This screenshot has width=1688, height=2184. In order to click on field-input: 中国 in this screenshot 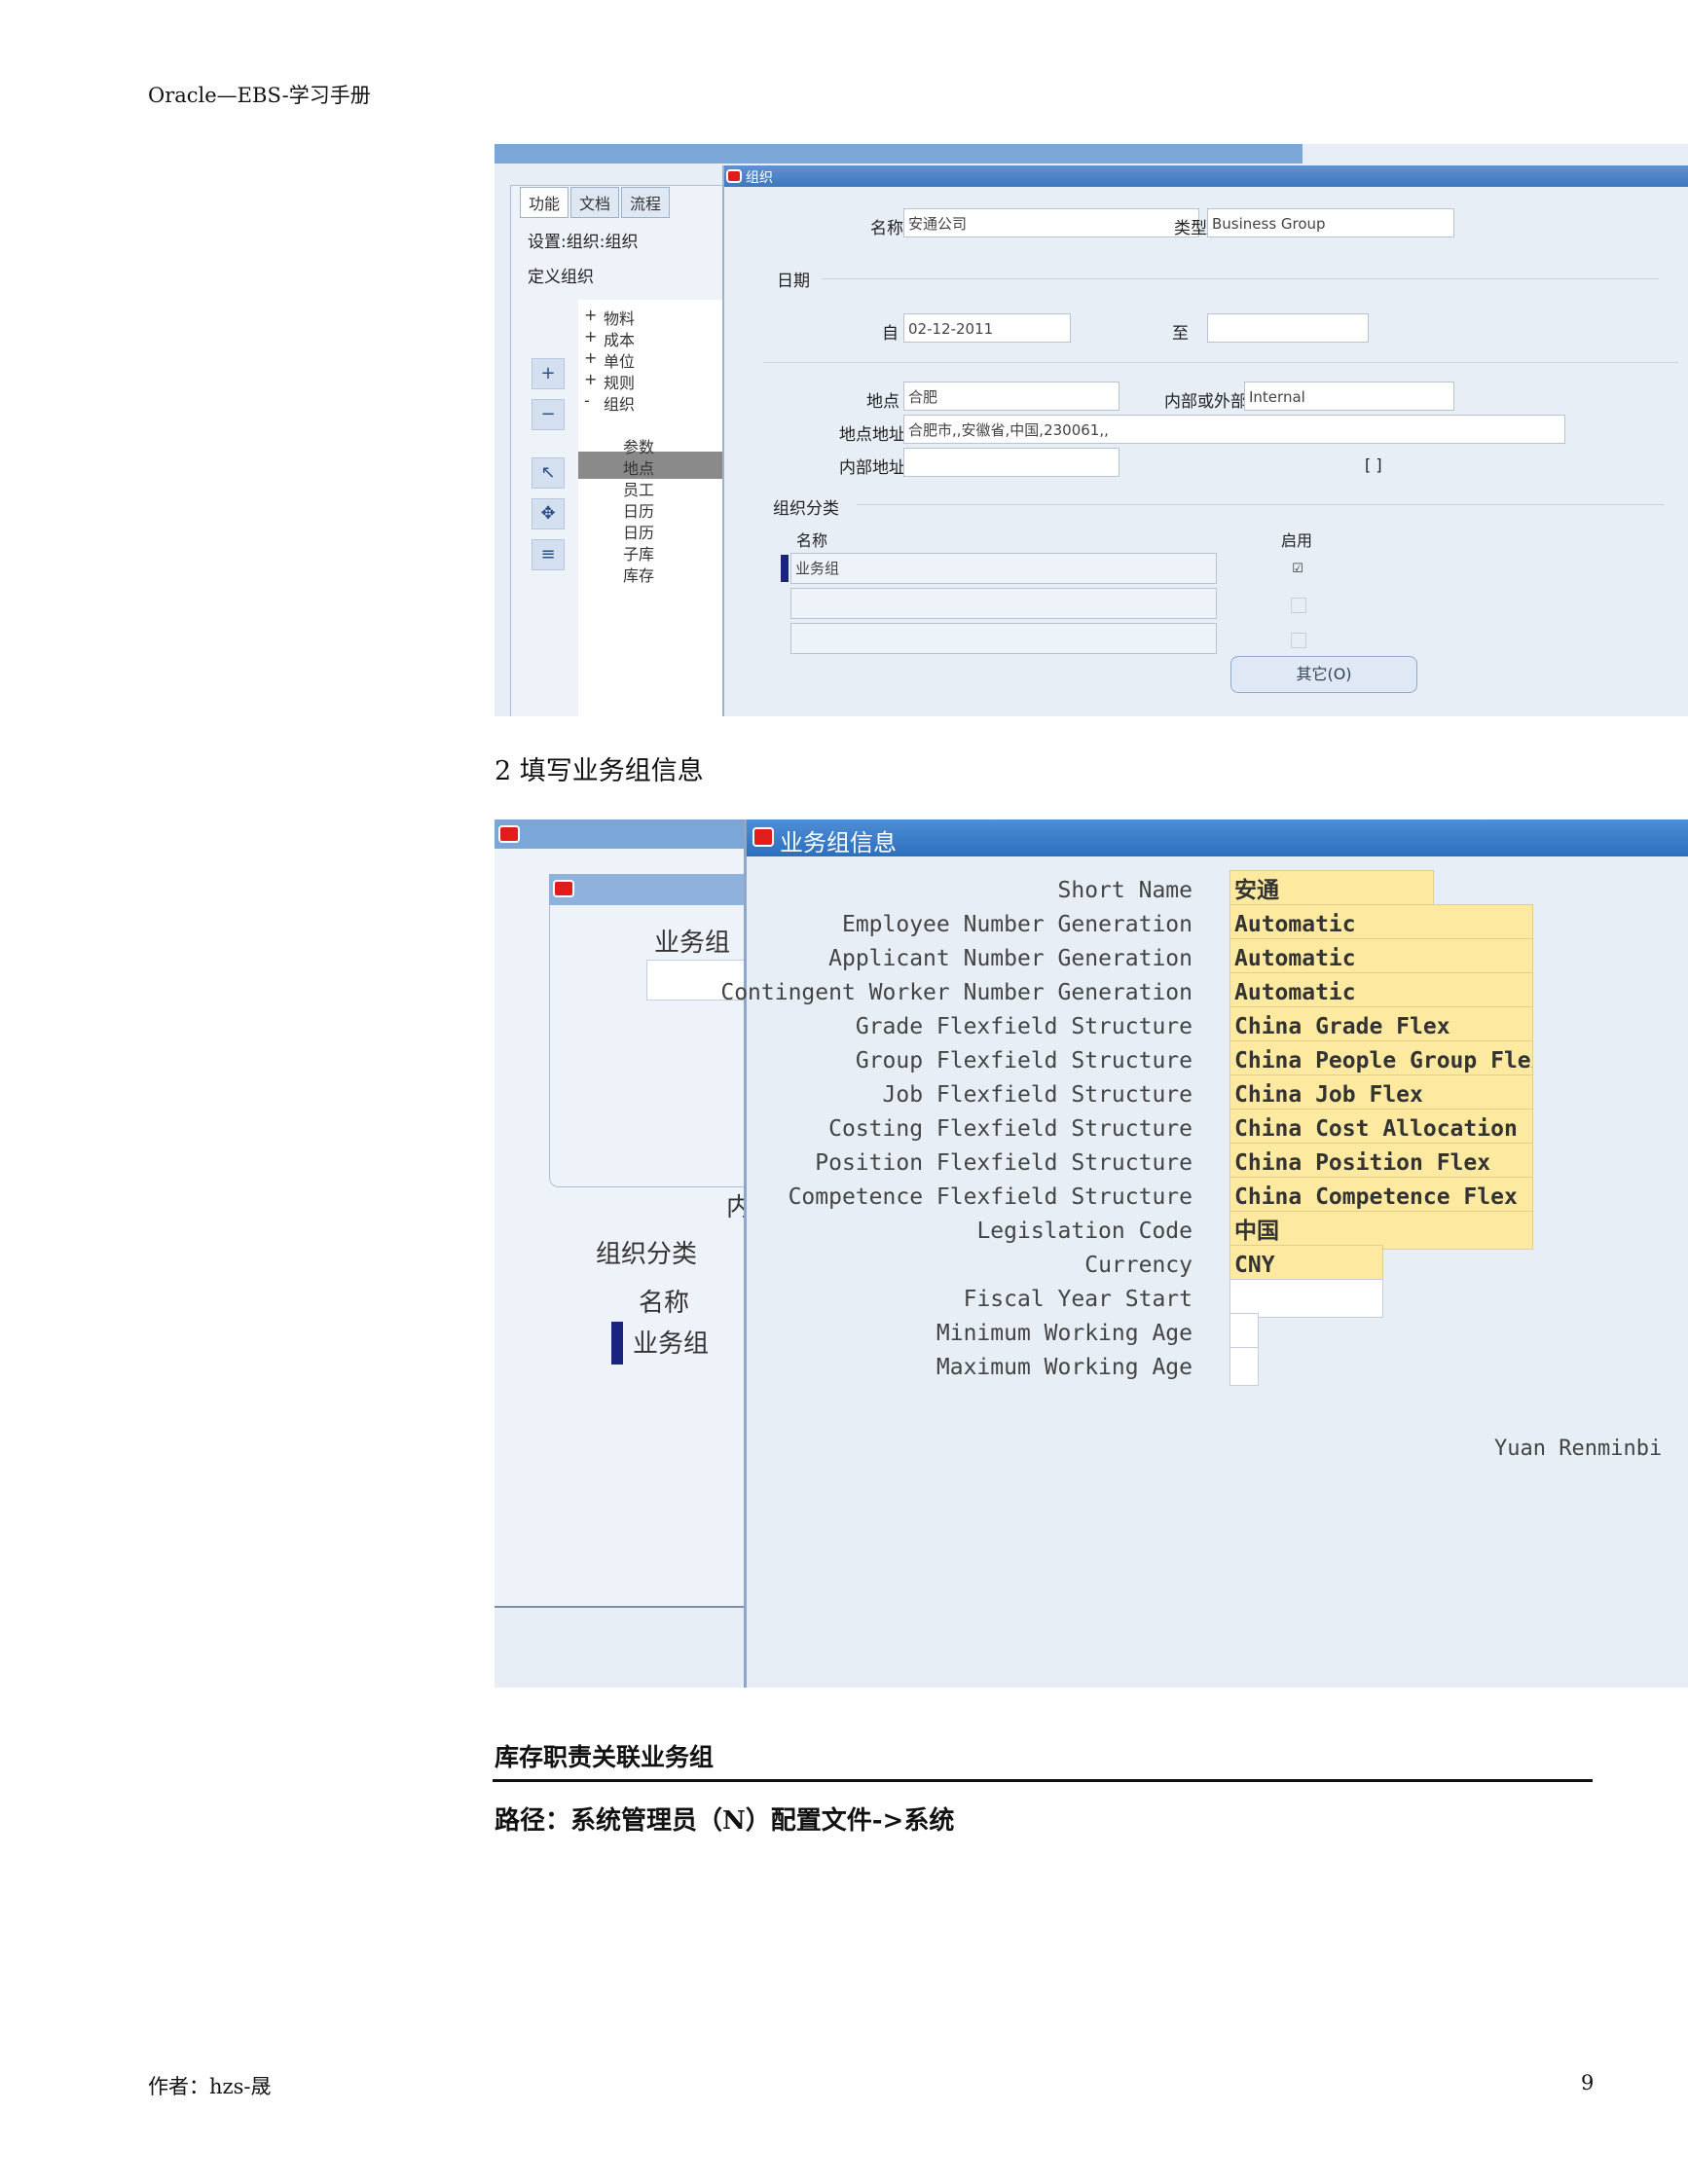, I will do `click(1381, 1230)`.